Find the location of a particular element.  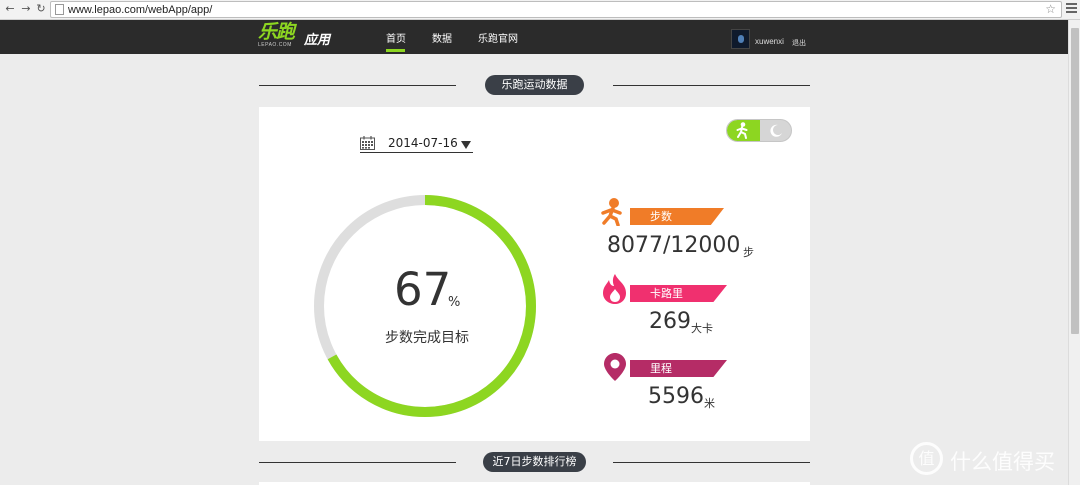

watermark-logo-text: 值 is located at coordinates (926, 458).